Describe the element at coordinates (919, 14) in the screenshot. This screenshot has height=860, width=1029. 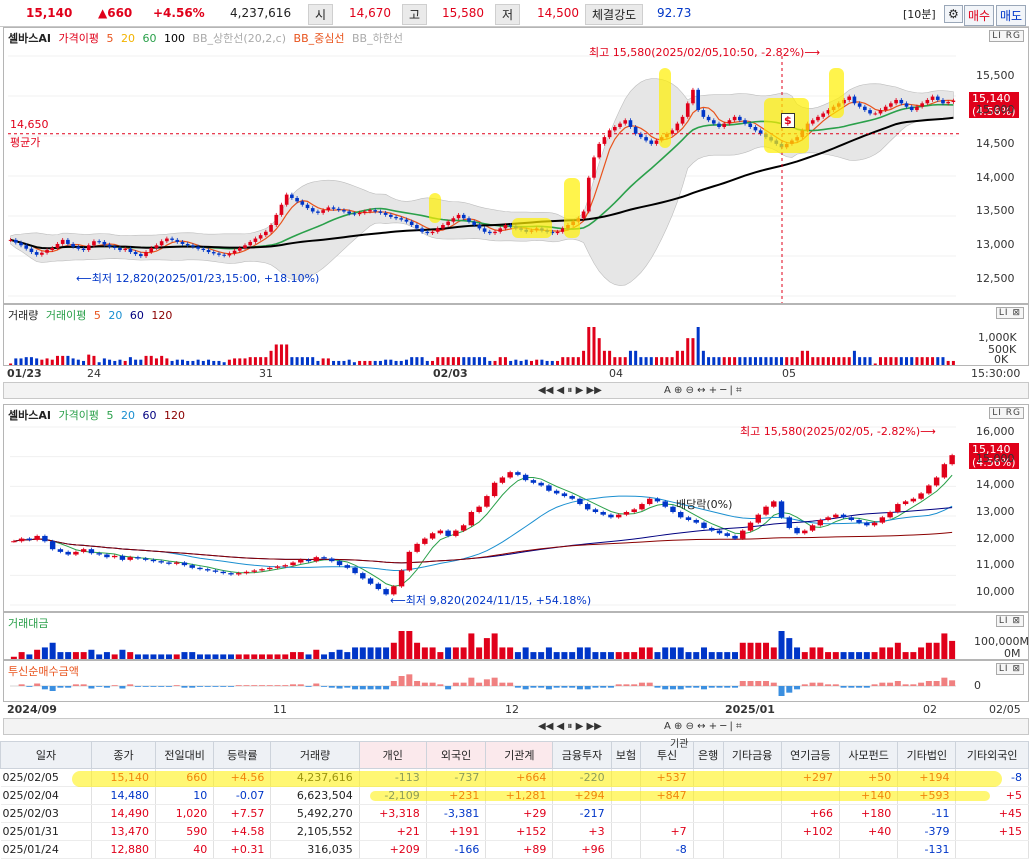
I see `period-selector: [10분]` at that location.